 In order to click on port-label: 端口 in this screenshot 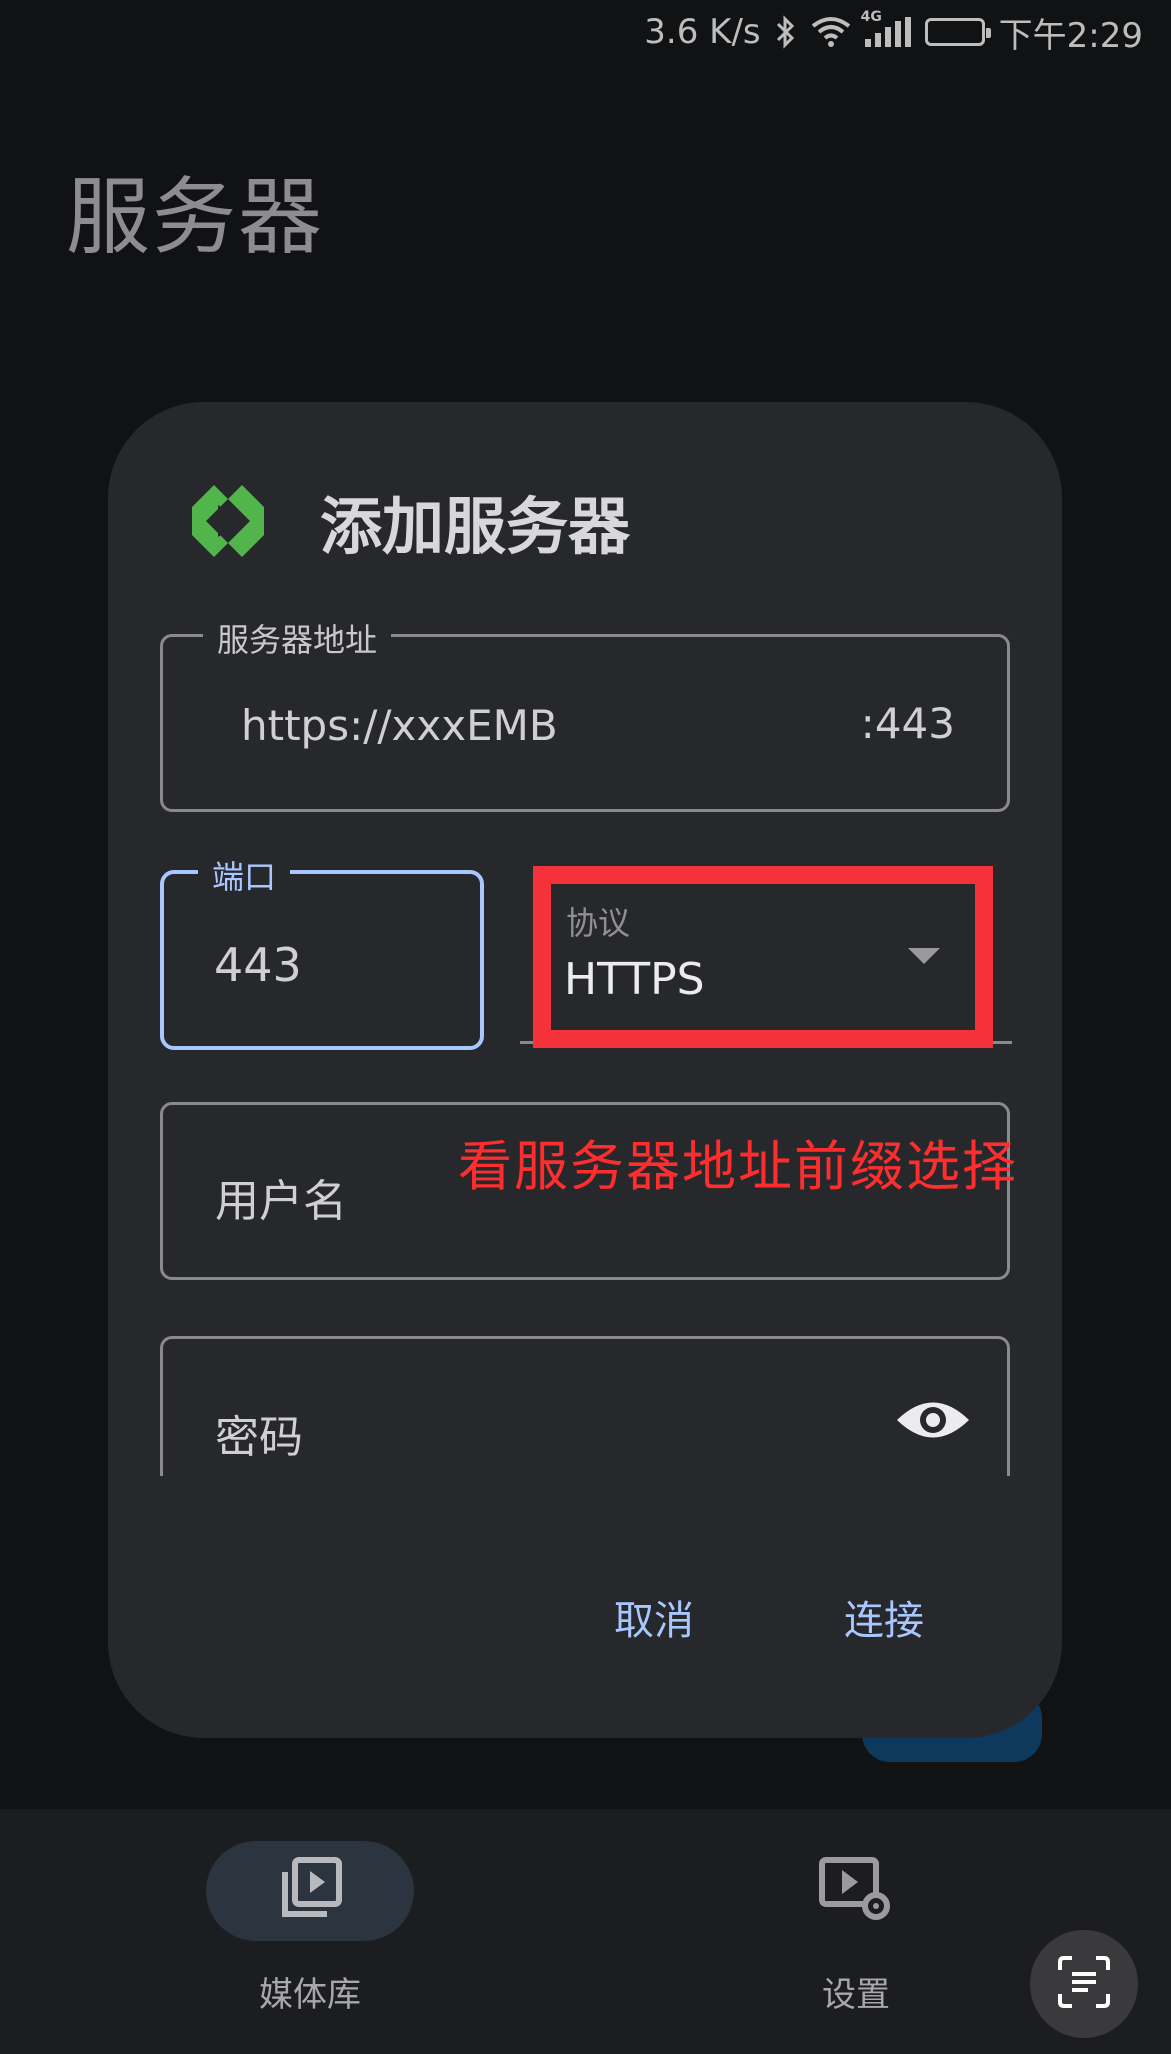, I will do `click(244, 875)`.